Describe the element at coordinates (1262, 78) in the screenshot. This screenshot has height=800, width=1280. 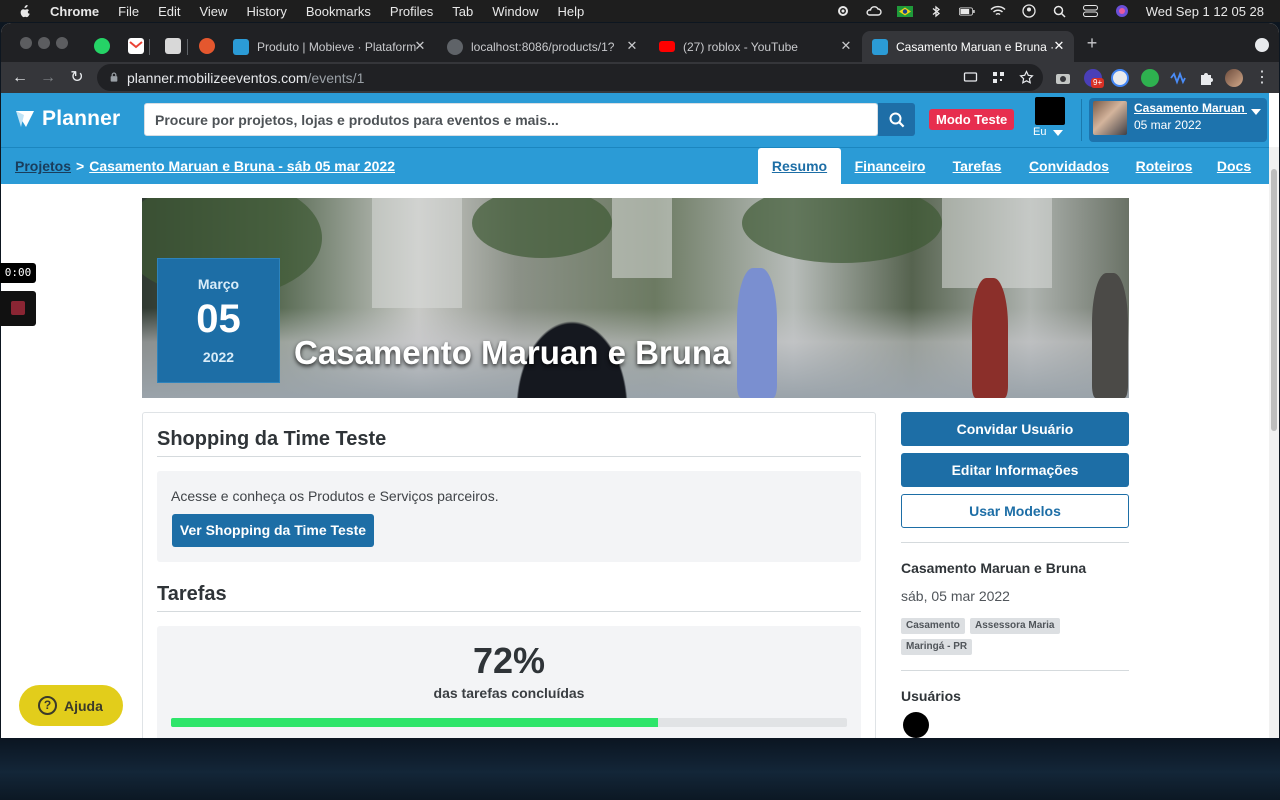
I see `kebab-menu-icon: ⋮` at that location.